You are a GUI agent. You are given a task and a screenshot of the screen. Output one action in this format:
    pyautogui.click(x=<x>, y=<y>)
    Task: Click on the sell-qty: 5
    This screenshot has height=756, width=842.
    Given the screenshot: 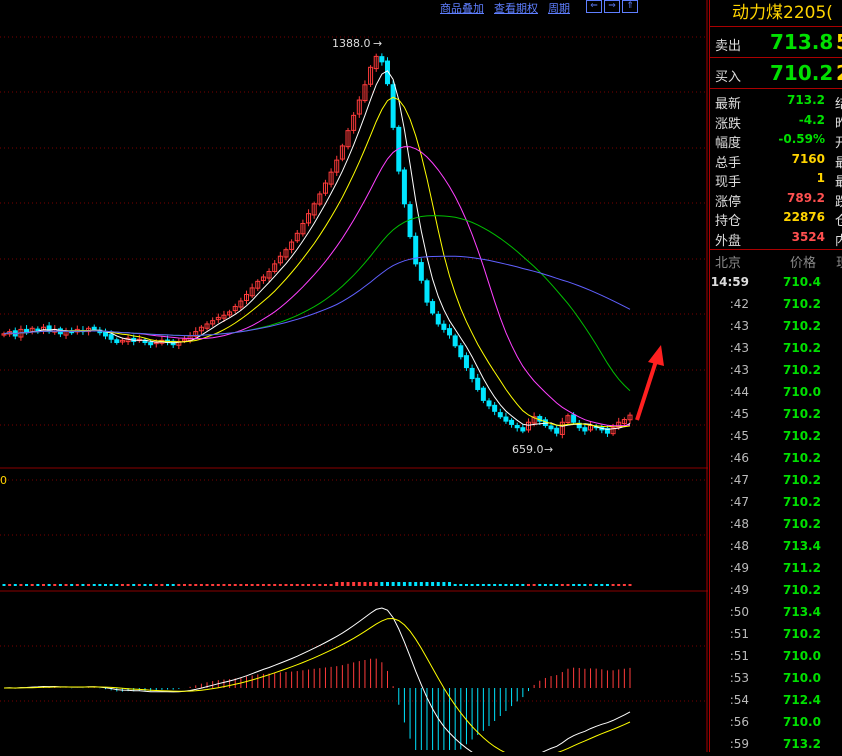 What is the action you would take?
    pyautogui.click(x=839, y=42)
    